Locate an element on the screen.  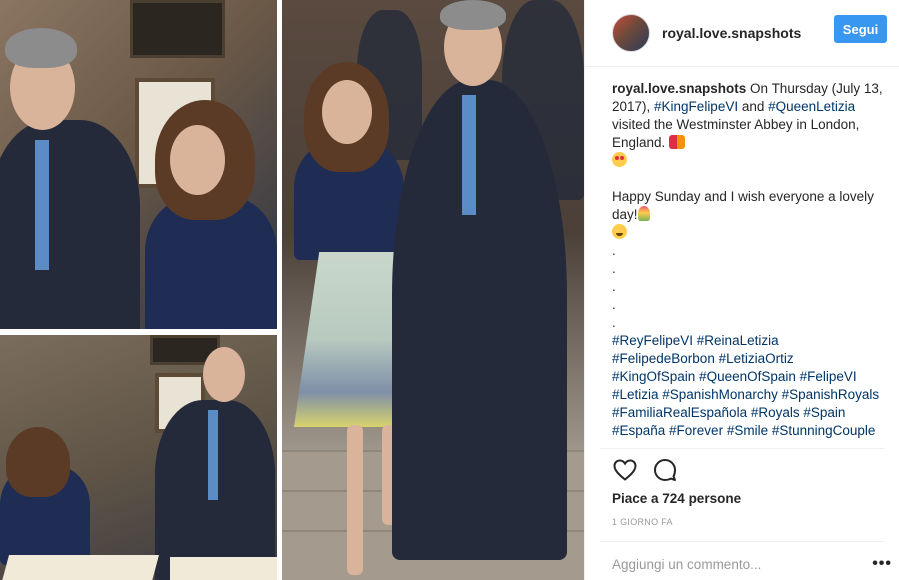
follow-button: Segui is located at coordinates (860, 29).